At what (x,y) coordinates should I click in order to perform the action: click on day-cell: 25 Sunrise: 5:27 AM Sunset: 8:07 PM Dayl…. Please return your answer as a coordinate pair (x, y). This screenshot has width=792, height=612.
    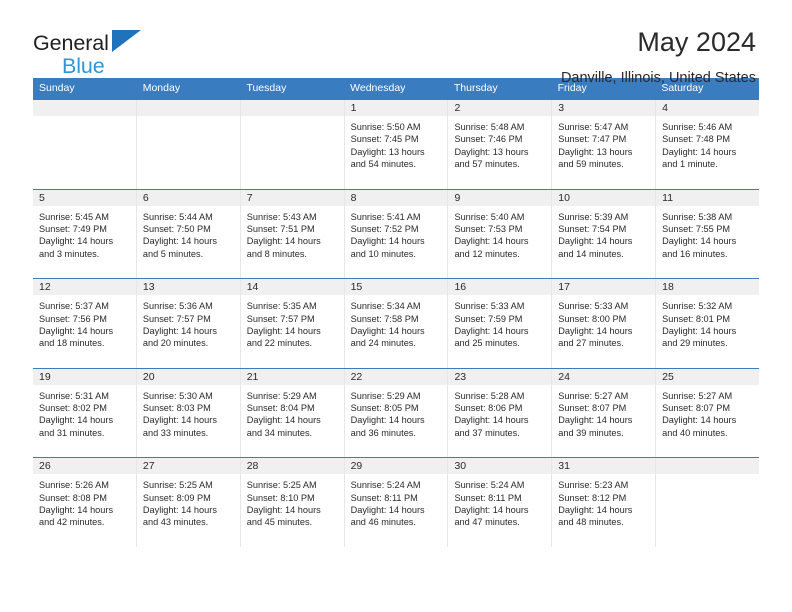
    Looking at the image, I should click on (708, 413).